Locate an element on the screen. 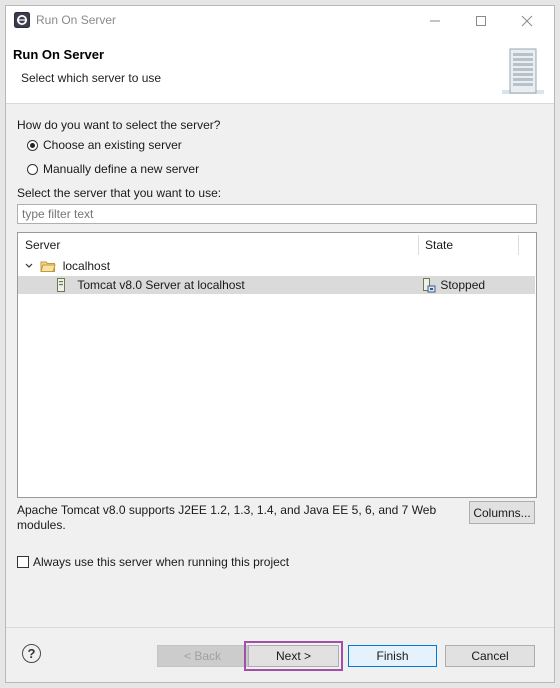  chevron-down-icon is located at coordinates (29, 266).